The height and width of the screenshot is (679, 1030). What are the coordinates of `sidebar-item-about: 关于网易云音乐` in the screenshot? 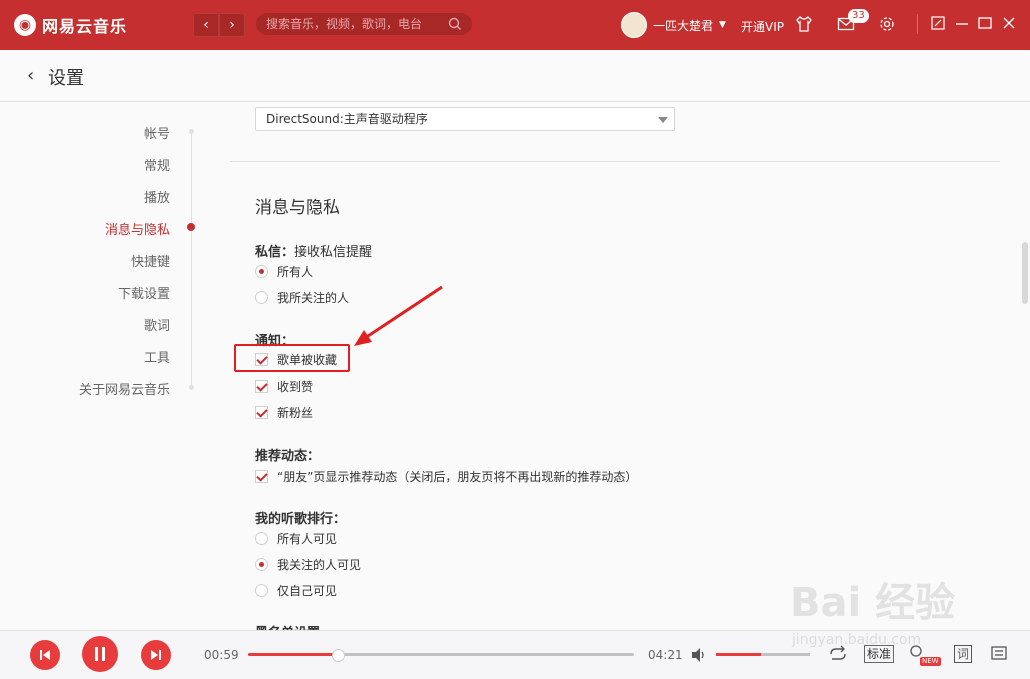 It's located at (124, 388).